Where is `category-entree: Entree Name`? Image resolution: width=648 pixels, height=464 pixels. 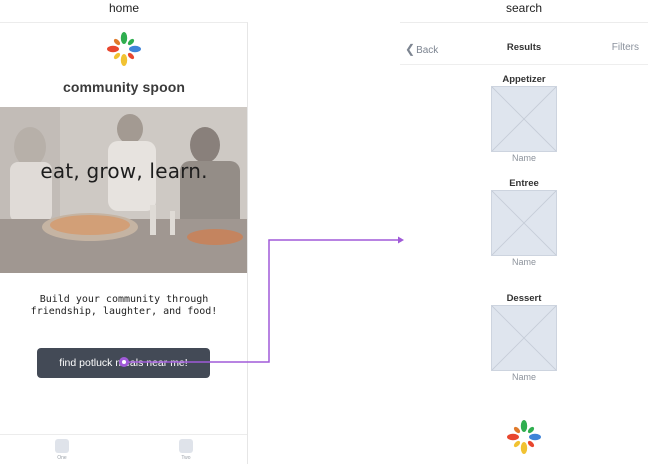
category-entree: Entree Name is located at coordinates (524, 222).